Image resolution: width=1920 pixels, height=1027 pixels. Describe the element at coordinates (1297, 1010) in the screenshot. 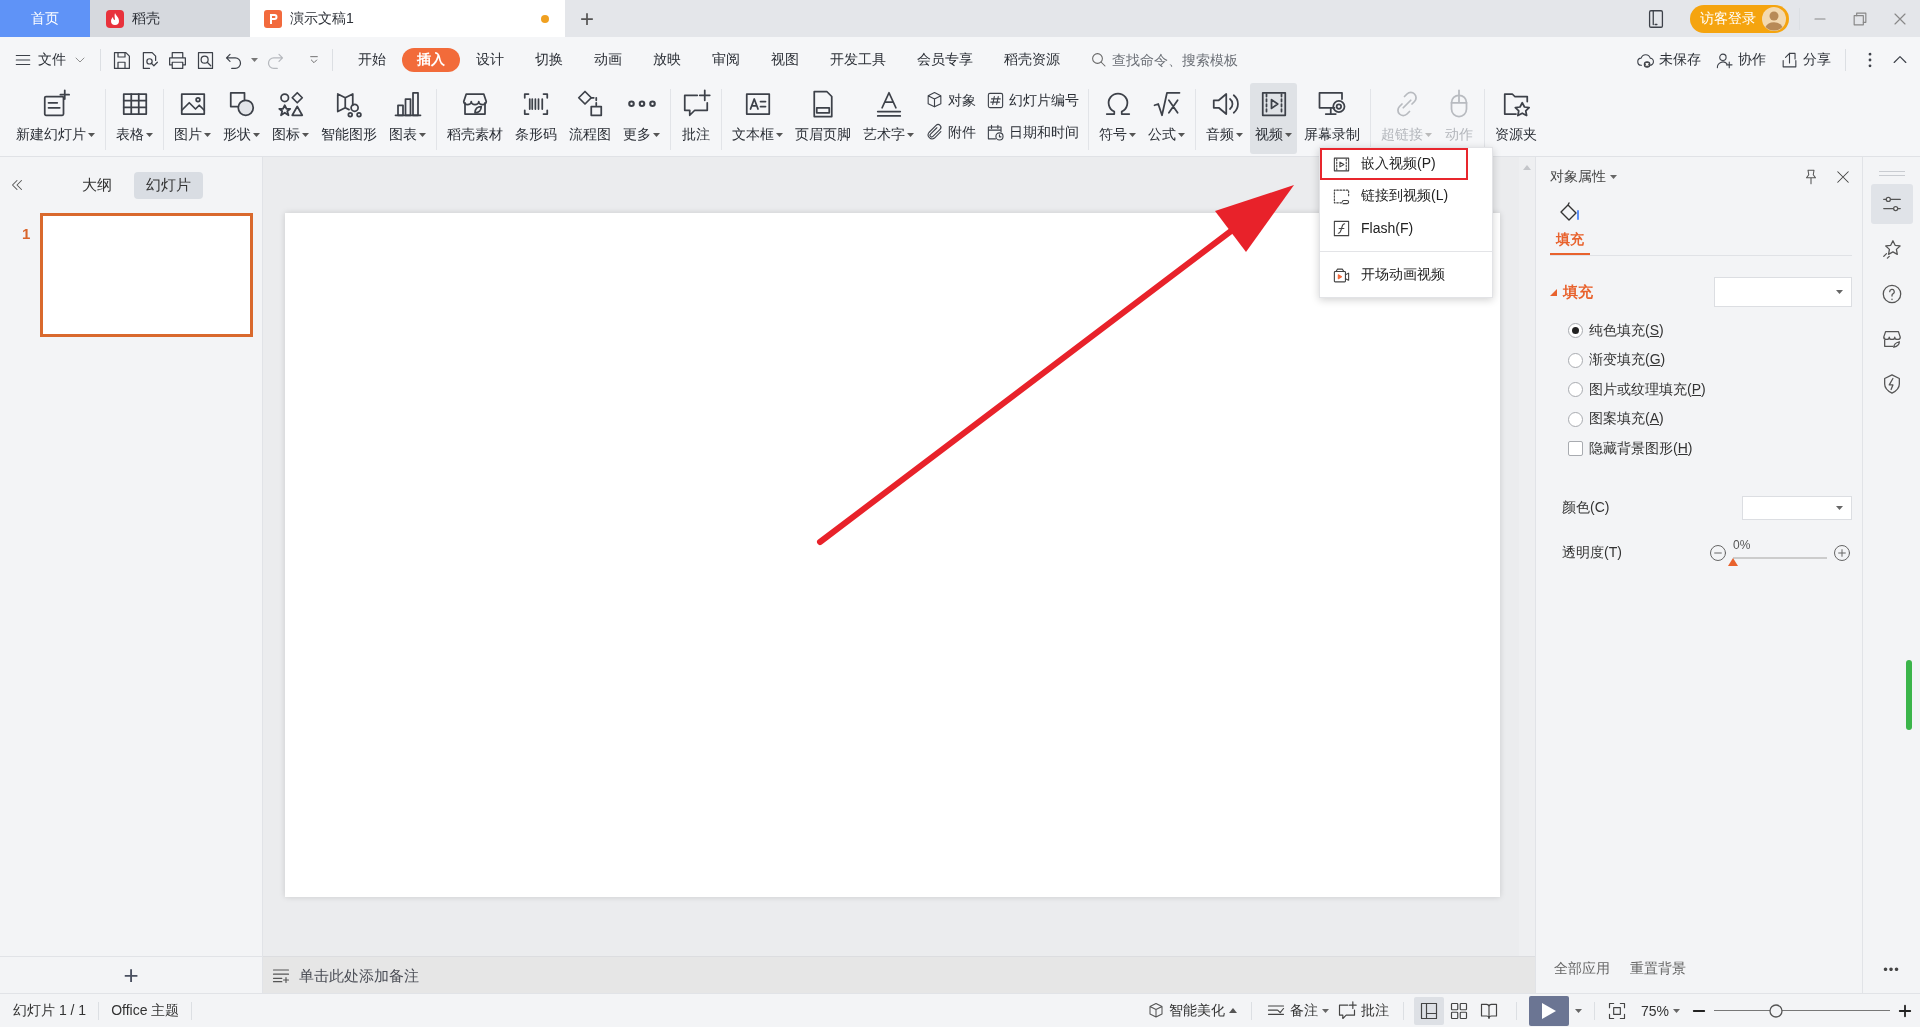

I see `notes-button: 备注` at that location.